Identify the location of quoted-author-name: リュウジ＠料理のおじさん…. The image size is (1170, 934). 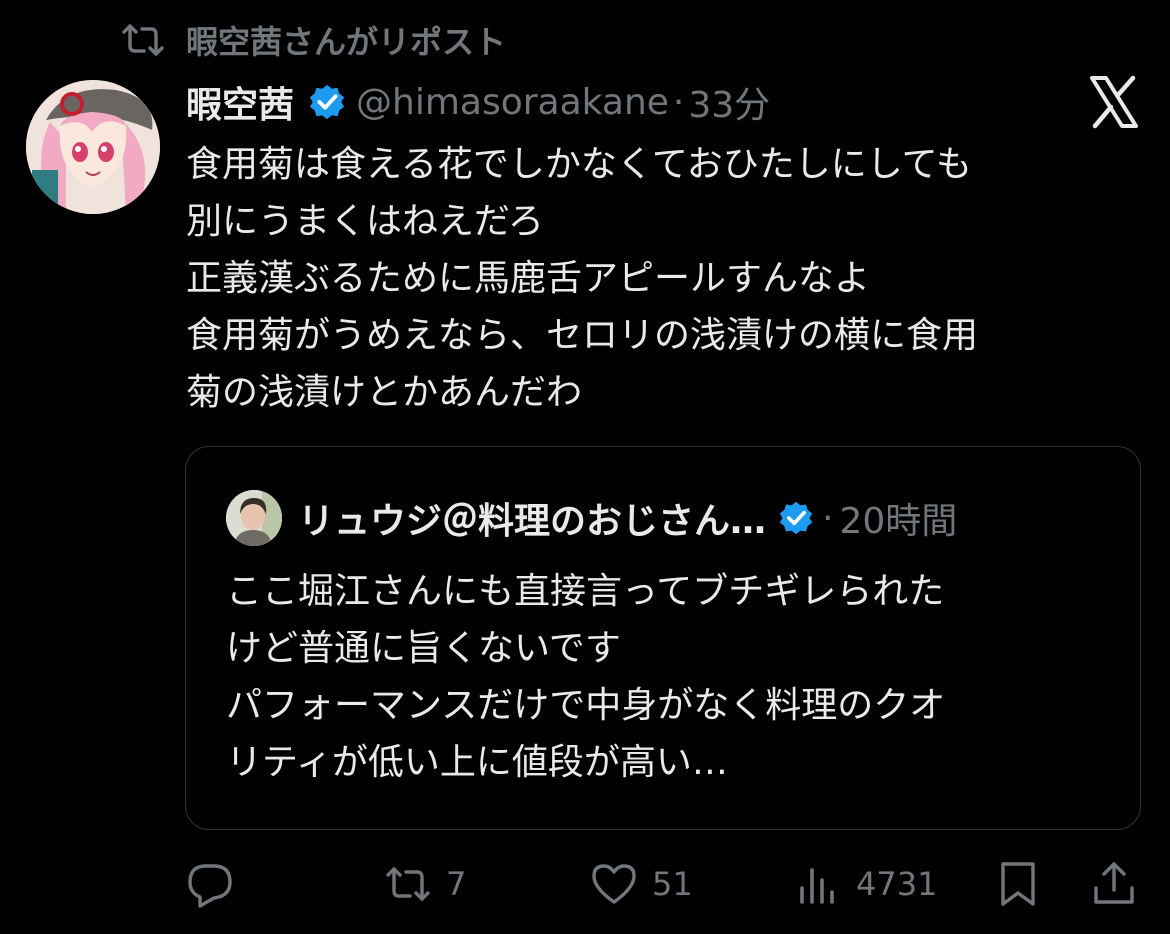
(532, 521).